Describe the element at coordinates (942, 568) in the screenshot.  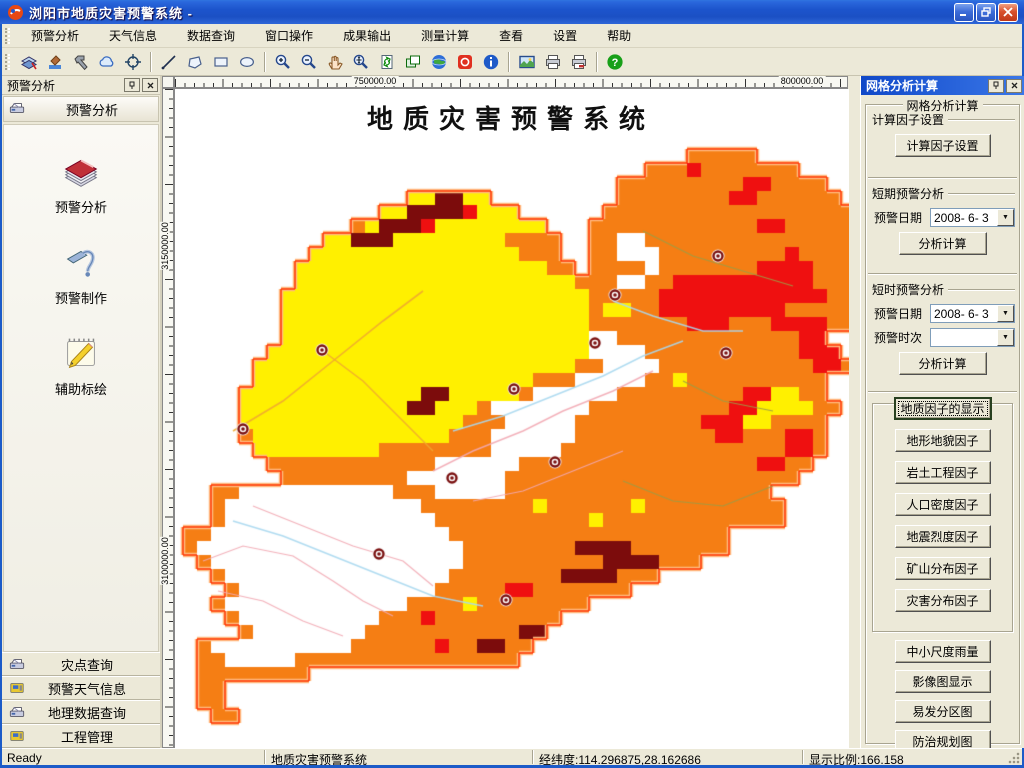
I see `factor-button-4: 矿山分布因子` at that location.